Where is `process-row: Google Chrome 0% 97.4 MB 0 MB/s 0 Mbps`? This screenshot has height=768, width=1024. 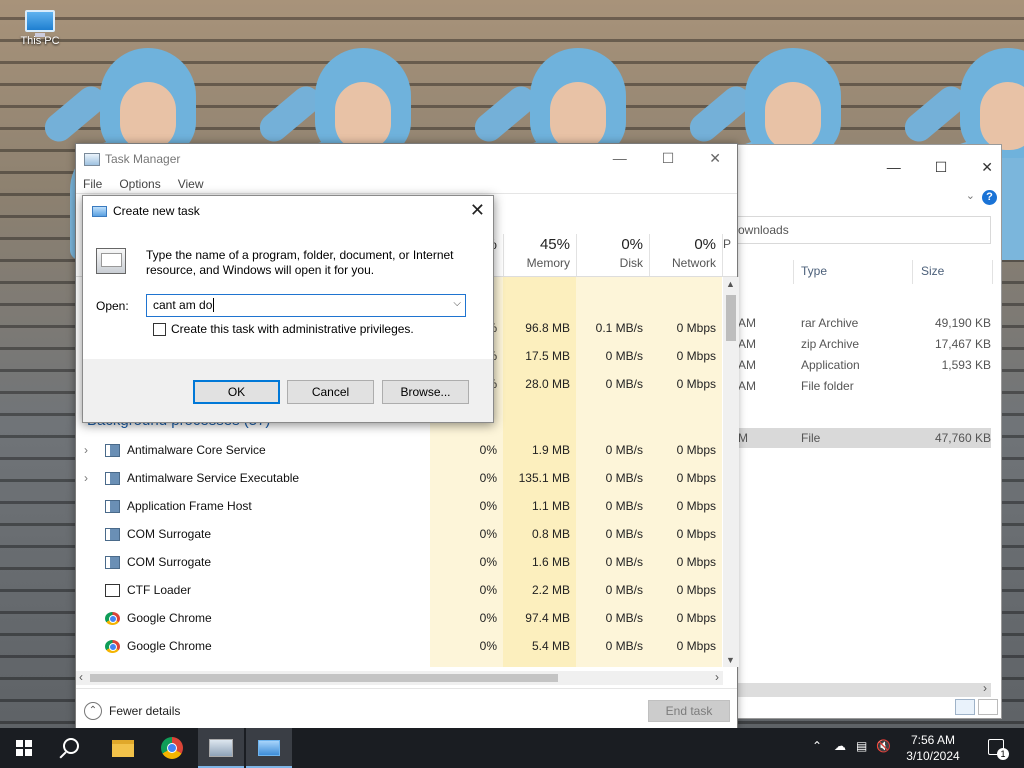 process-row: Google Chrome 0% 97.4 MB 0 MB/s 0 Mbps is located at coordinates (399, 619).